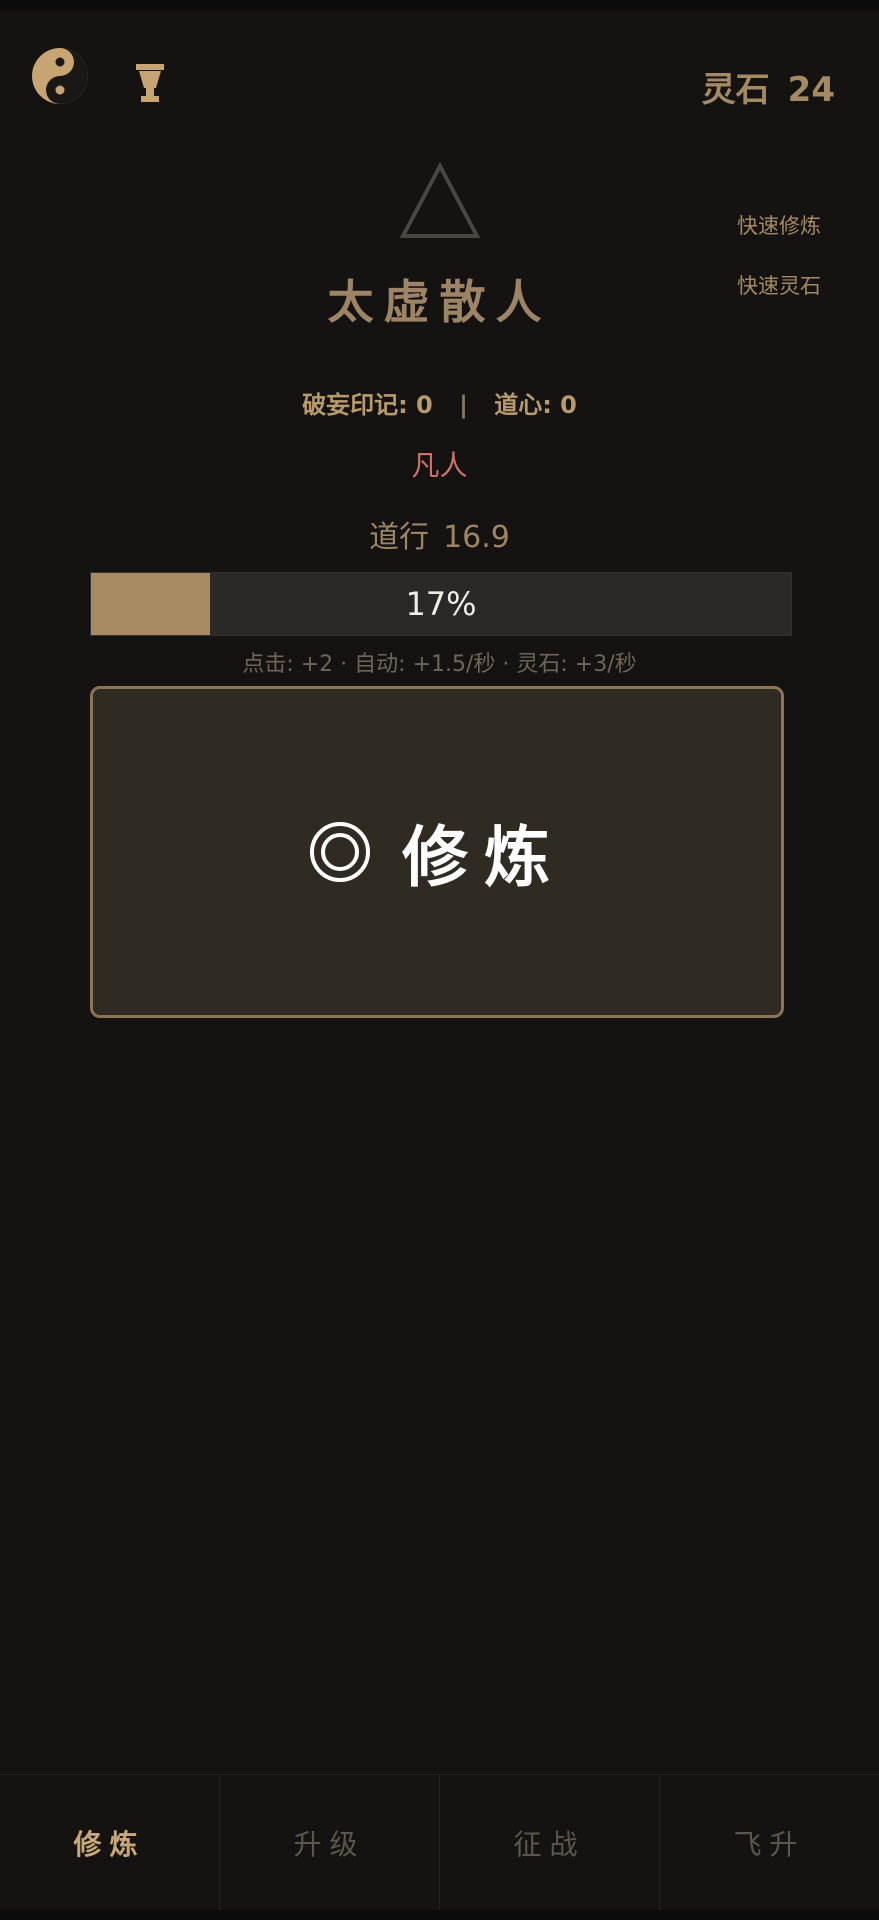 Image resolution: width=879 pixels, height=1920 pixels. Describe the element at coordinates (439, 302) in the screenshot. I see `player-title: 太虚散人` at that location.